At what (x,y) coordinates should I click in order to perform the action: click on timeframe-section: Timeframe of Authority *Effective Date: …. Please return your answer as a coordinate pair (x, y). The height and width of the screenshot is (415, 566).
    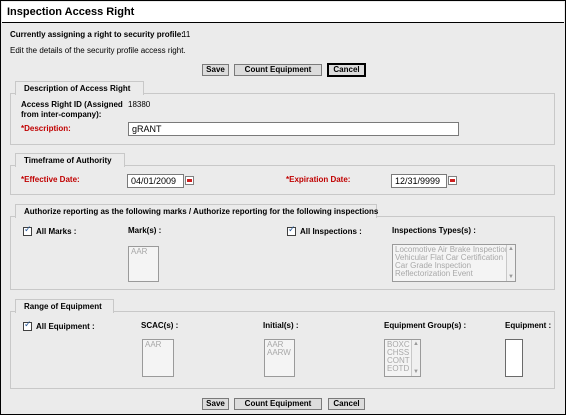
    Looking at the image, I should click on (282, 174).